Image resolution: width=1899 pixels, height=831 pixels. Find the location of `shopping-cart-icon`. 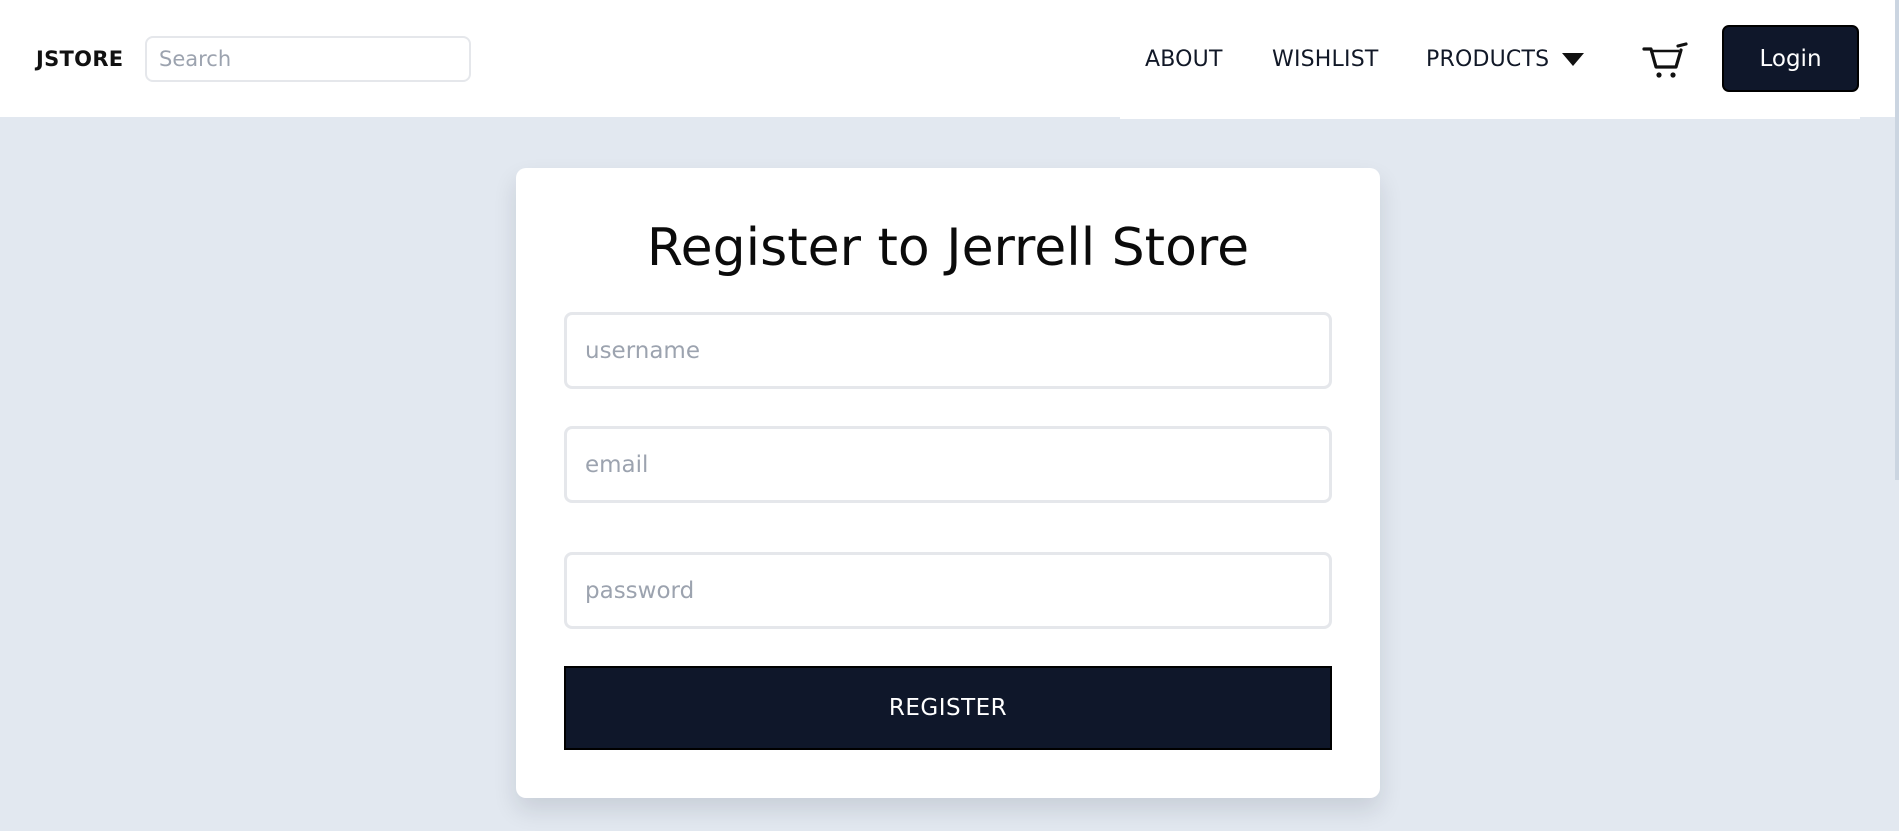

shopping-cart-icon is located at coordinates (1665, 60).